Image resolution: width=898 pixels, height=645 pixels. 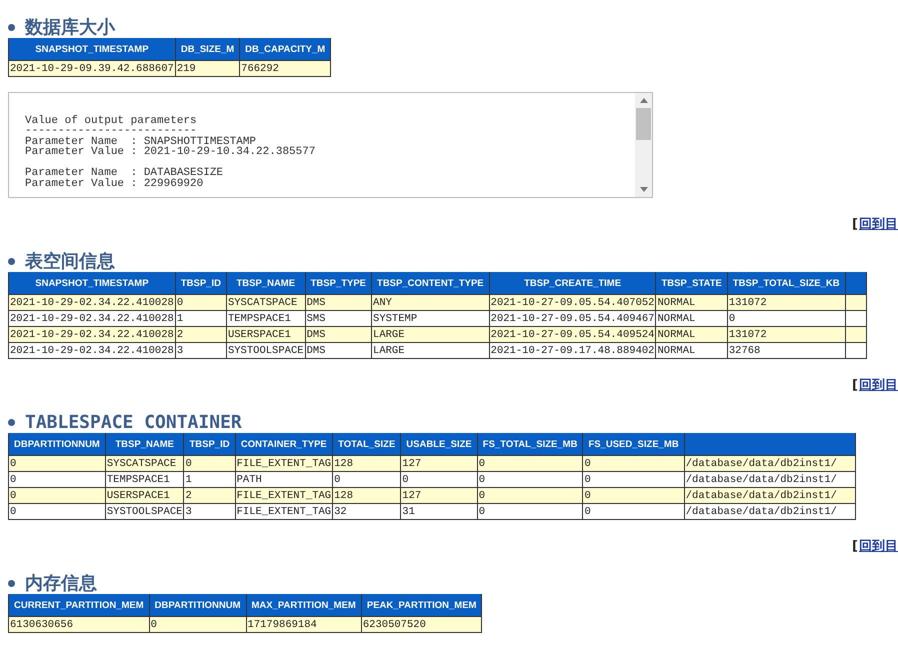 I want to click on column-header: MAX_PARTITION_MEM, so click(x=304, y=605).